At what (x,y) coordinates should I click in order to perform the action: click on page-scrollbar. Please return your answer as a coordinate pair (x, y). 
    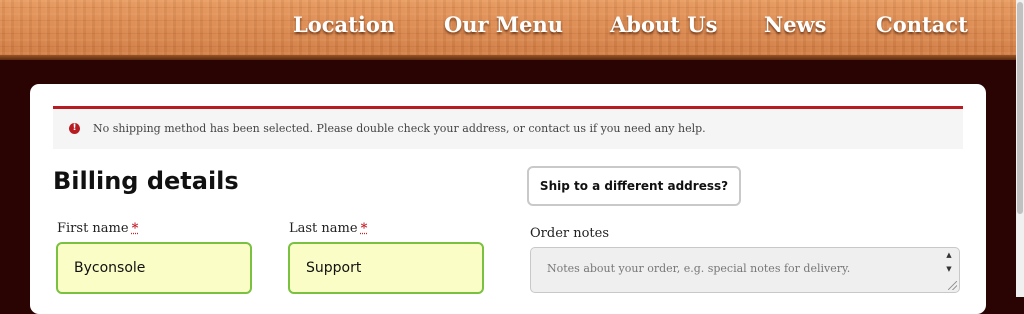
    Looking at the image, I should click on (1020, 148).